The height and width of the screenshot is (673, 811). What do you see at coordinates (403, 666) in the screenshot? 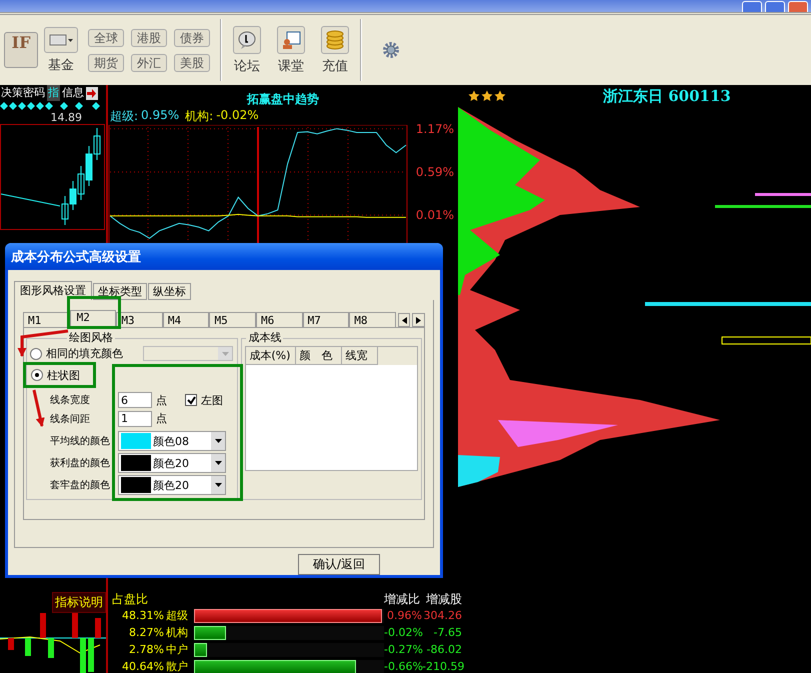
I see `change-text: -0.66%` at bounding box center [403, 666].